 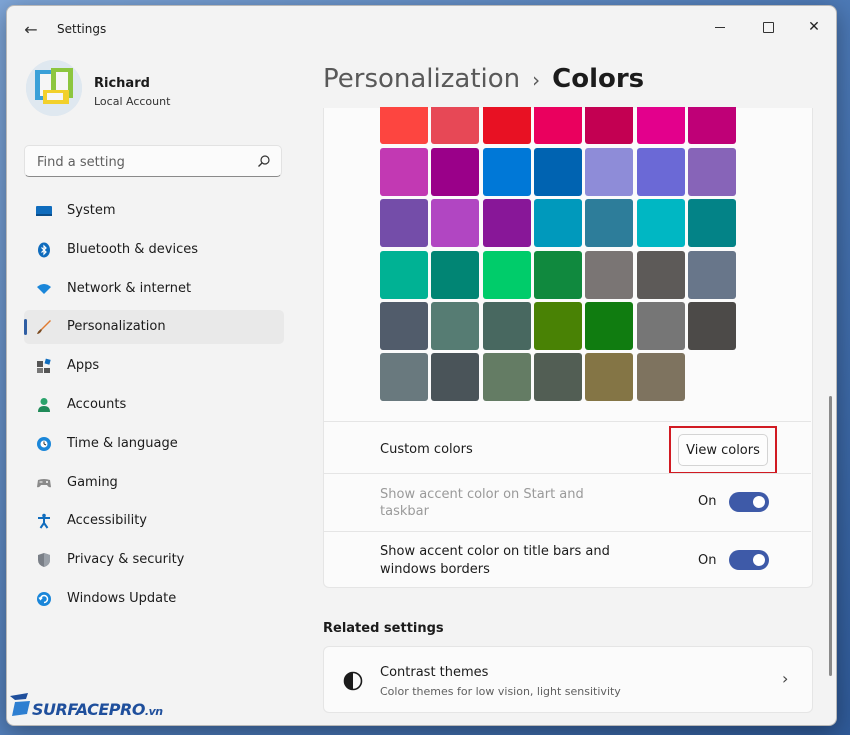 I want to click on sidebar-item-label: Apps, so click(x=83, y=366).